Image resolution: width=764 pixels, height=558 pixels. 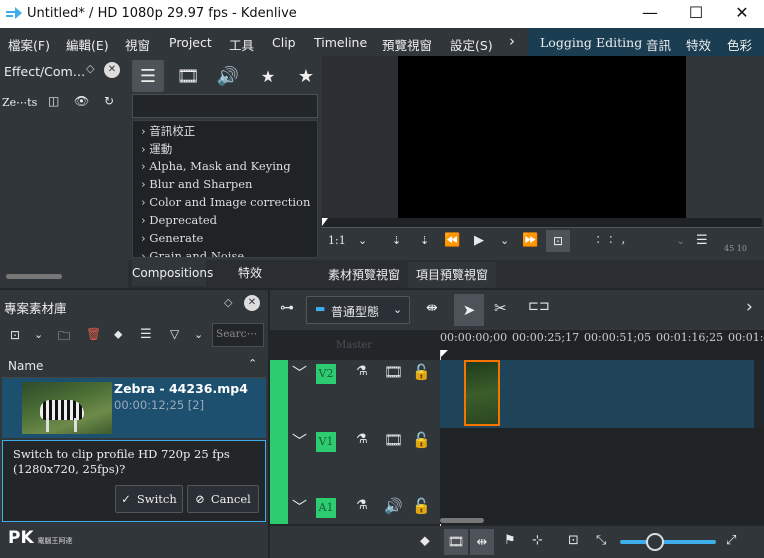 I want to click on menu-edit: 編輯(E), so click(x=87, y=44).